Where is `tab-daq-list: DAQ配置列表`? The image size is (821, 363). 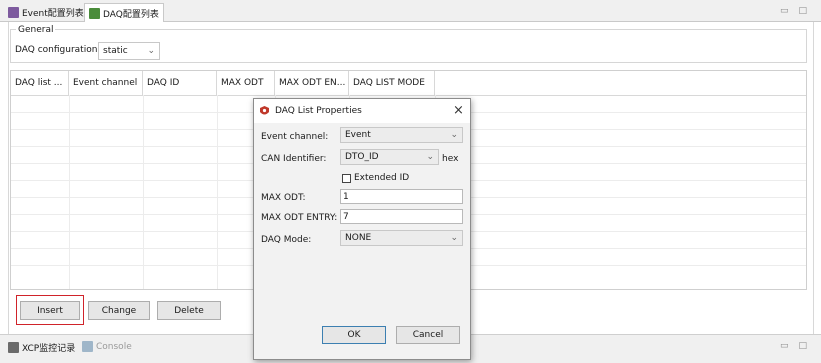
tab-daq-list: DAQ配置列表 is located at coordinates (124, 12).